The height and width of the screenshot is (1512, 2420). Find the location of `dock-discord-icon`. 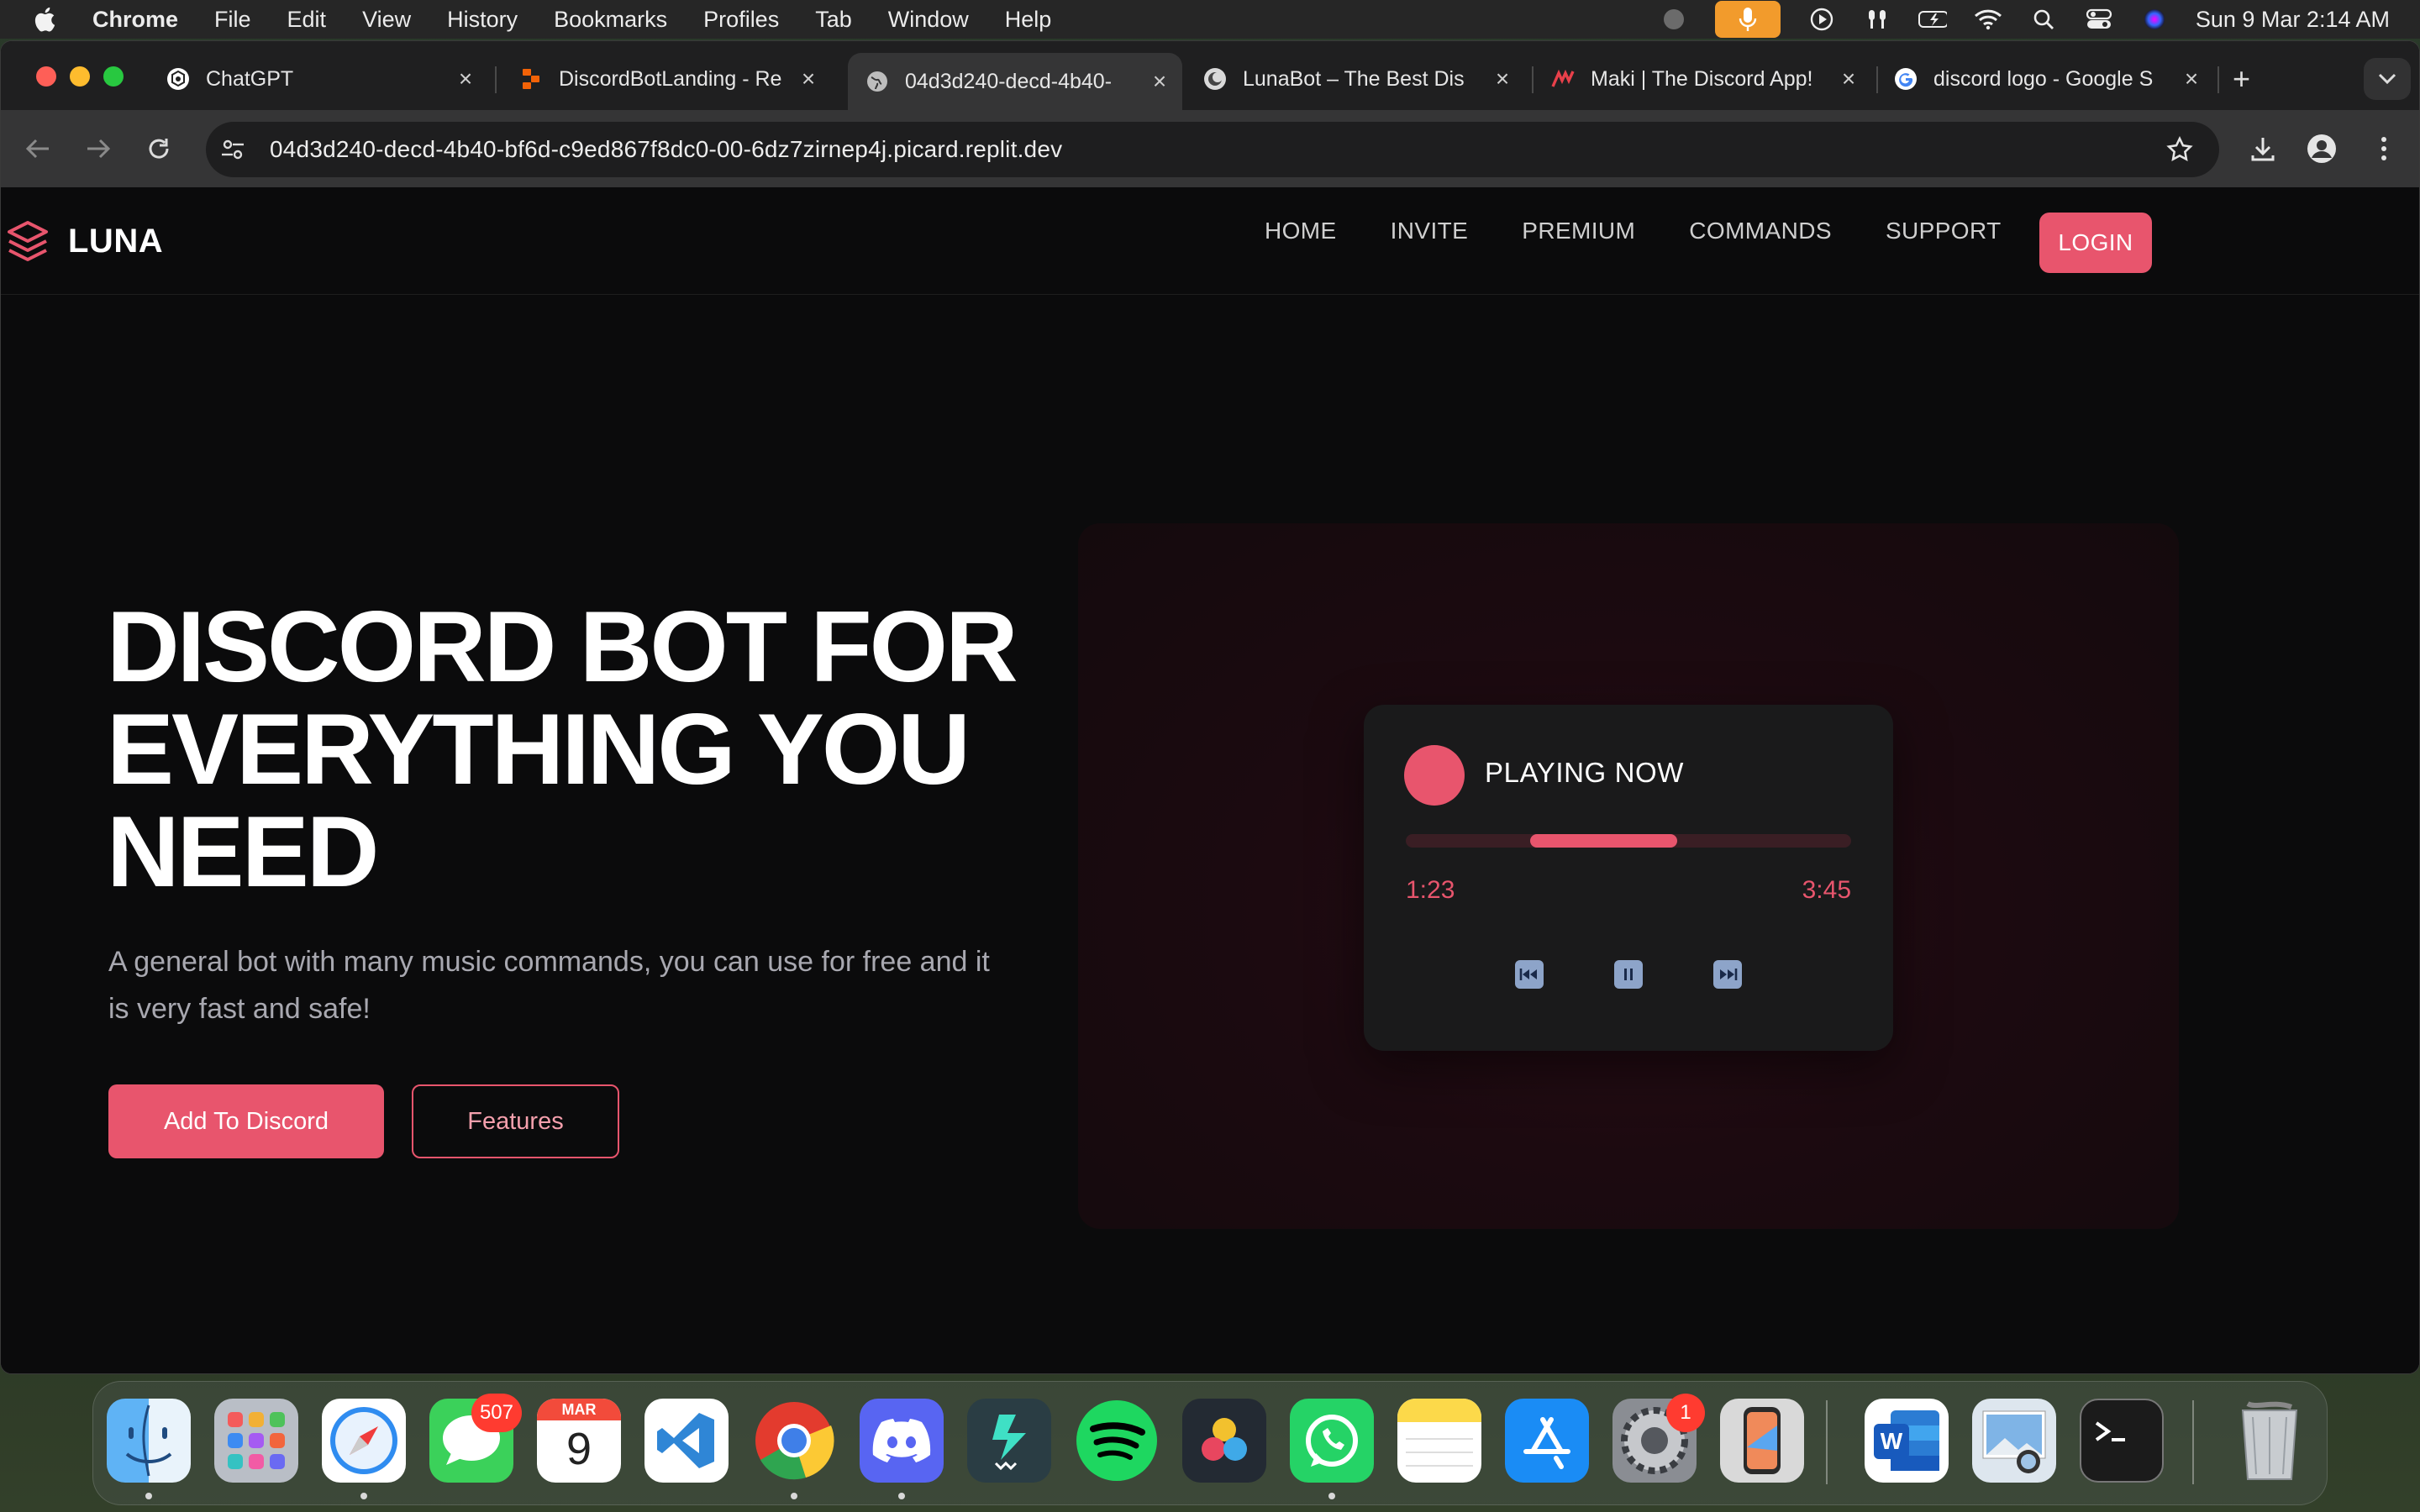

dock-discord-icon is located at coordinates (902, 1441).